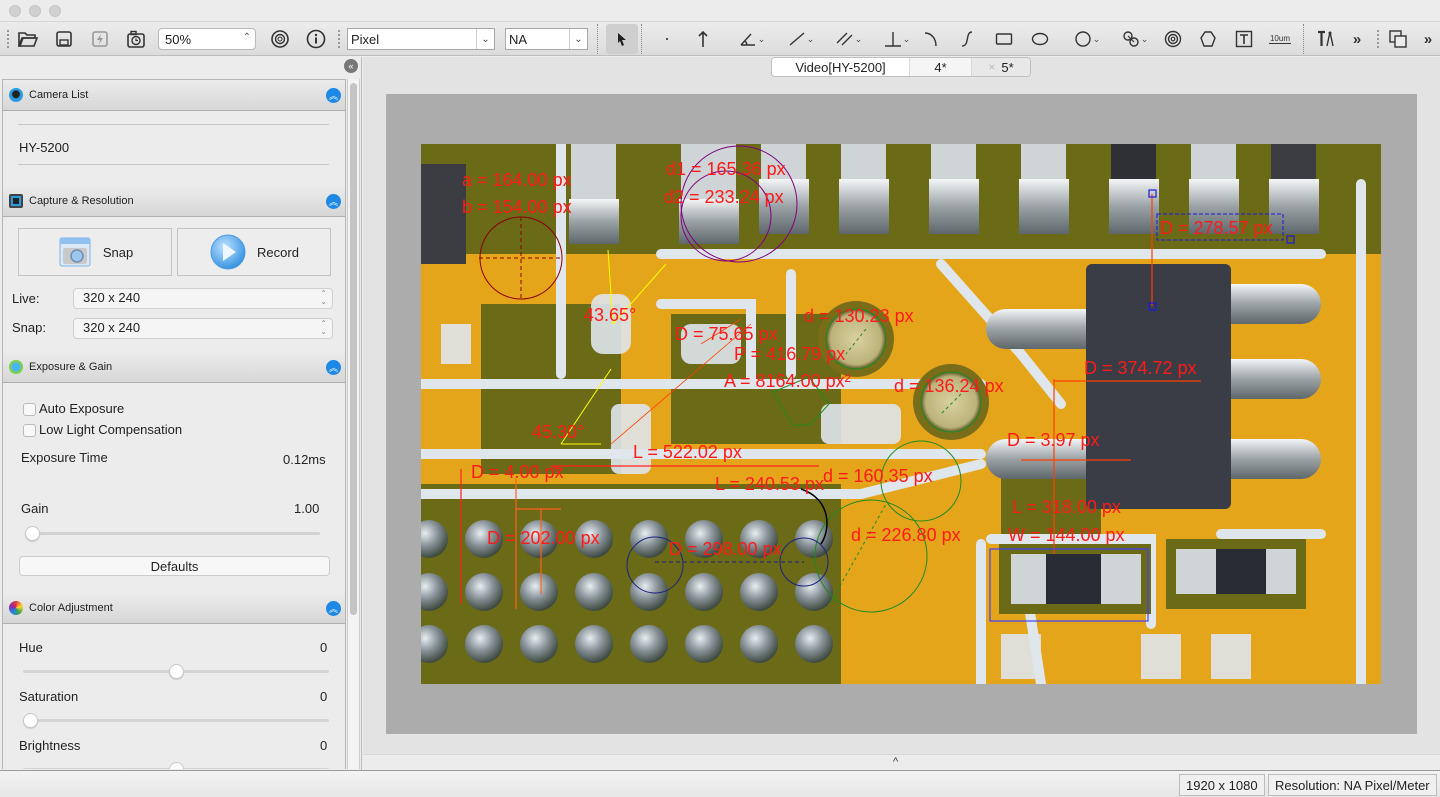 The width and height of the screenshot is (1440, 797). Describe the element at coordinates (1135, 39) in the screenshot. I see `two-circles-tool-button: ⌄` at that location.